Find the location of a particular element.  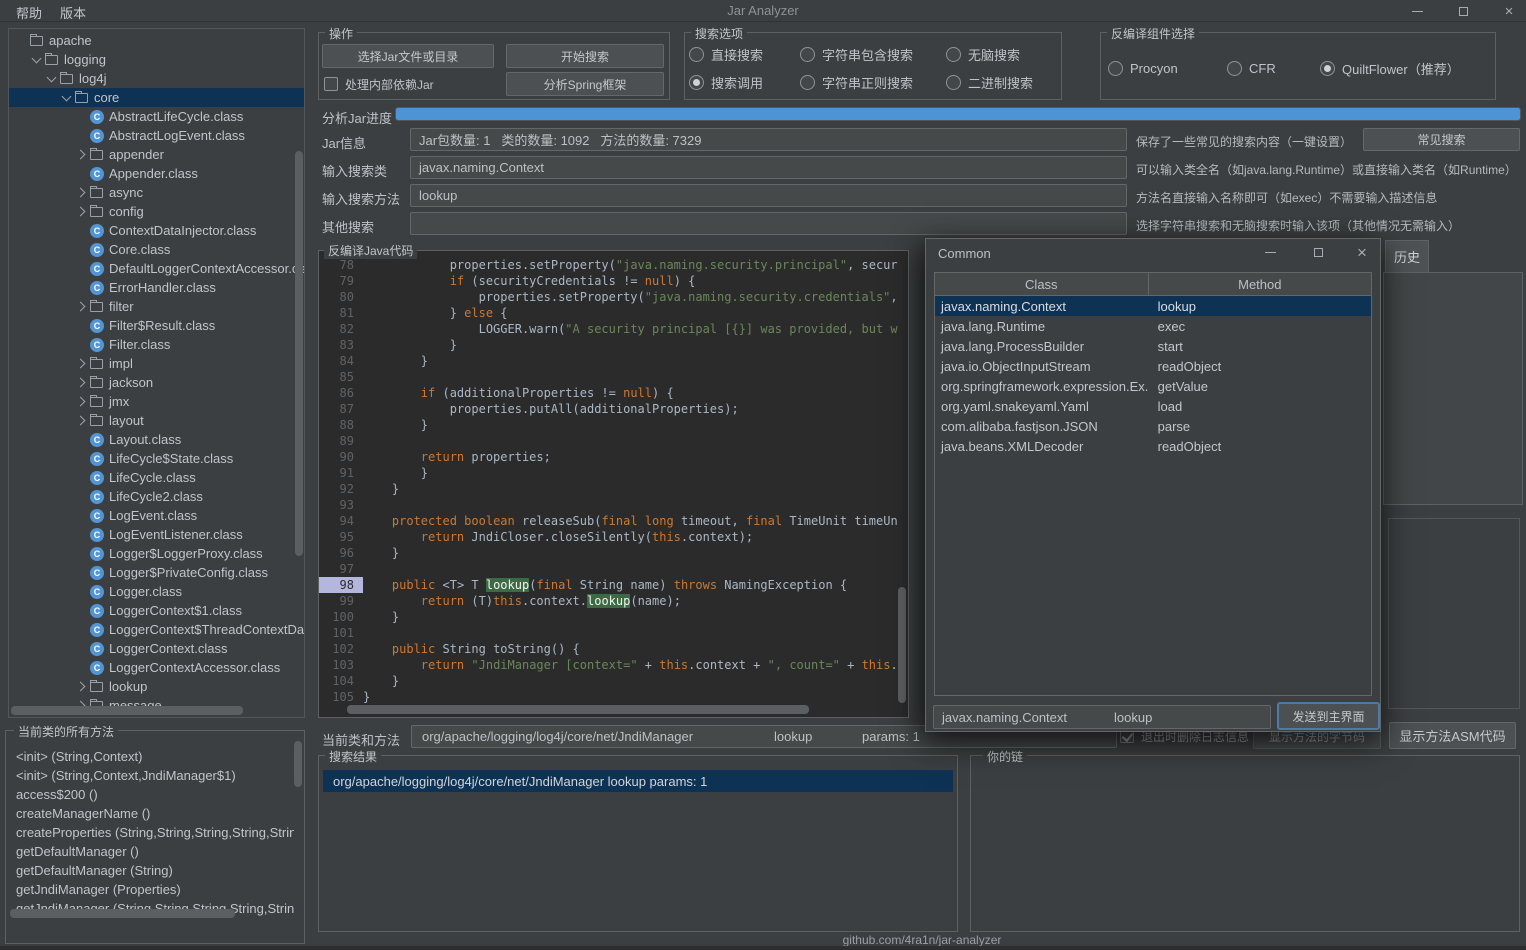

search-option-radio: 字符串包含搜索 is located at coordinates (856, 54).